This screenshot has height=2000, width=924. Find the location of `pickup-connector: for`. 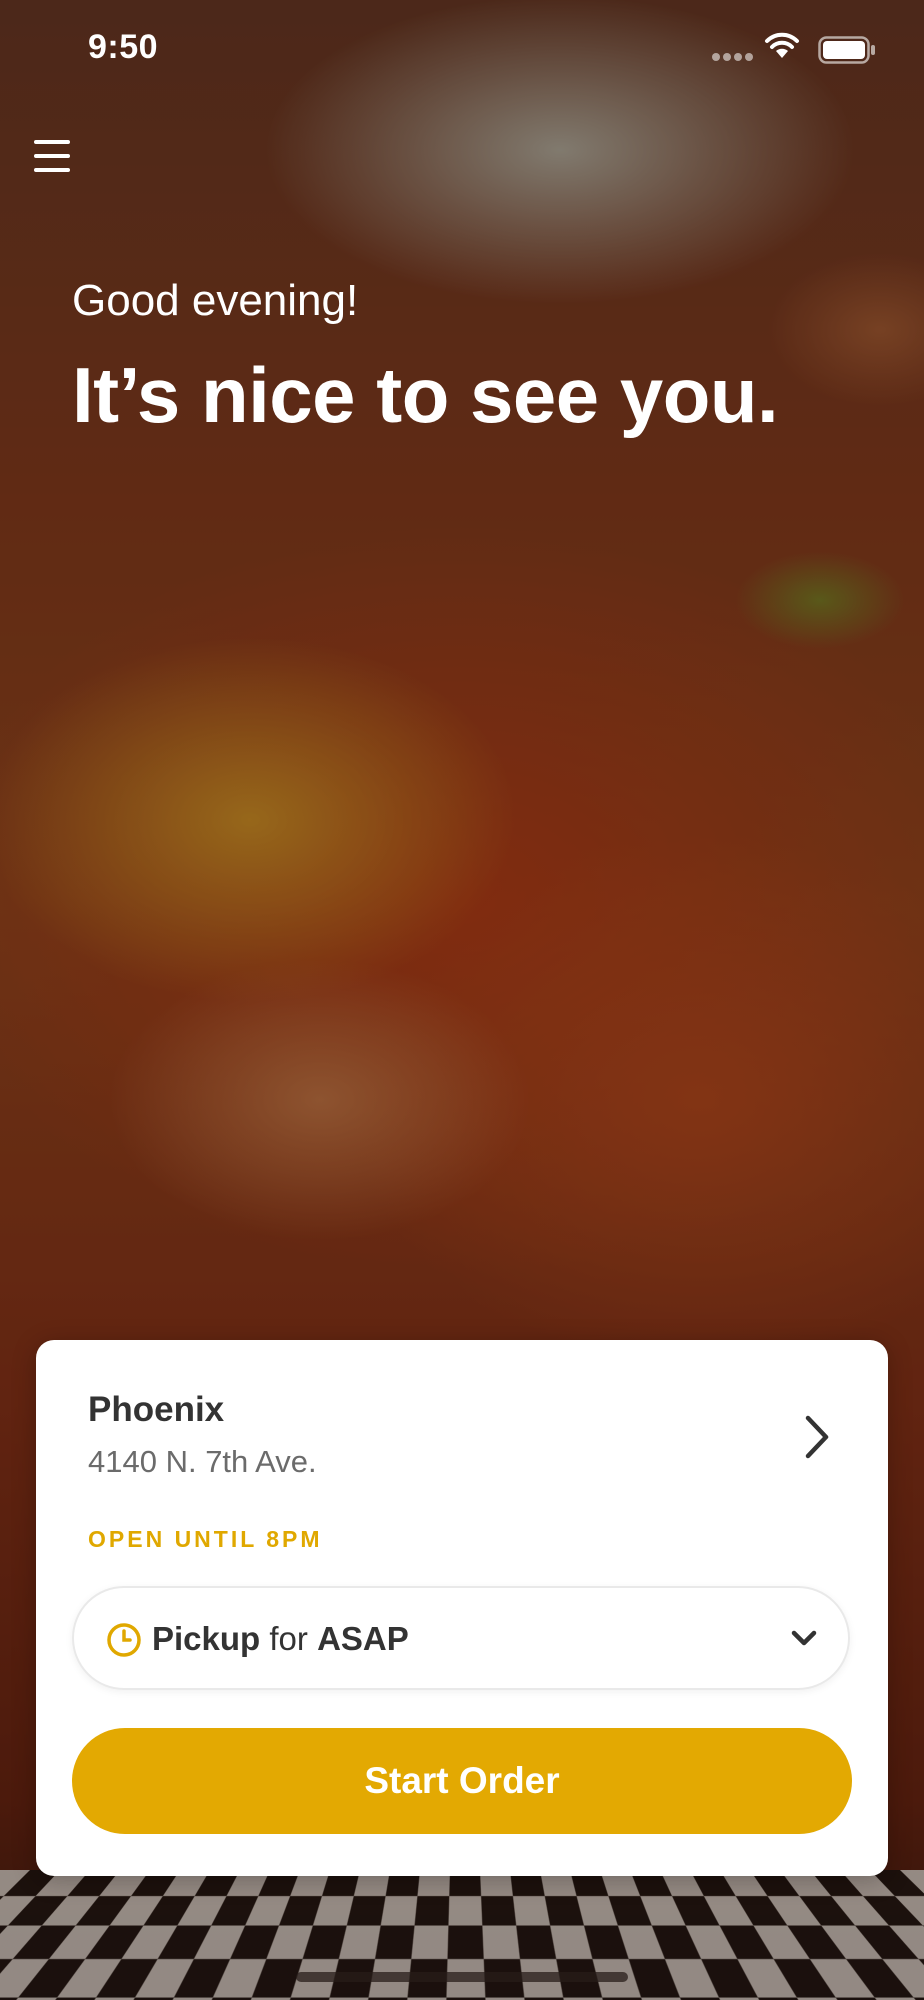

pickup-connector: for is located at coordinates (288, 1638).